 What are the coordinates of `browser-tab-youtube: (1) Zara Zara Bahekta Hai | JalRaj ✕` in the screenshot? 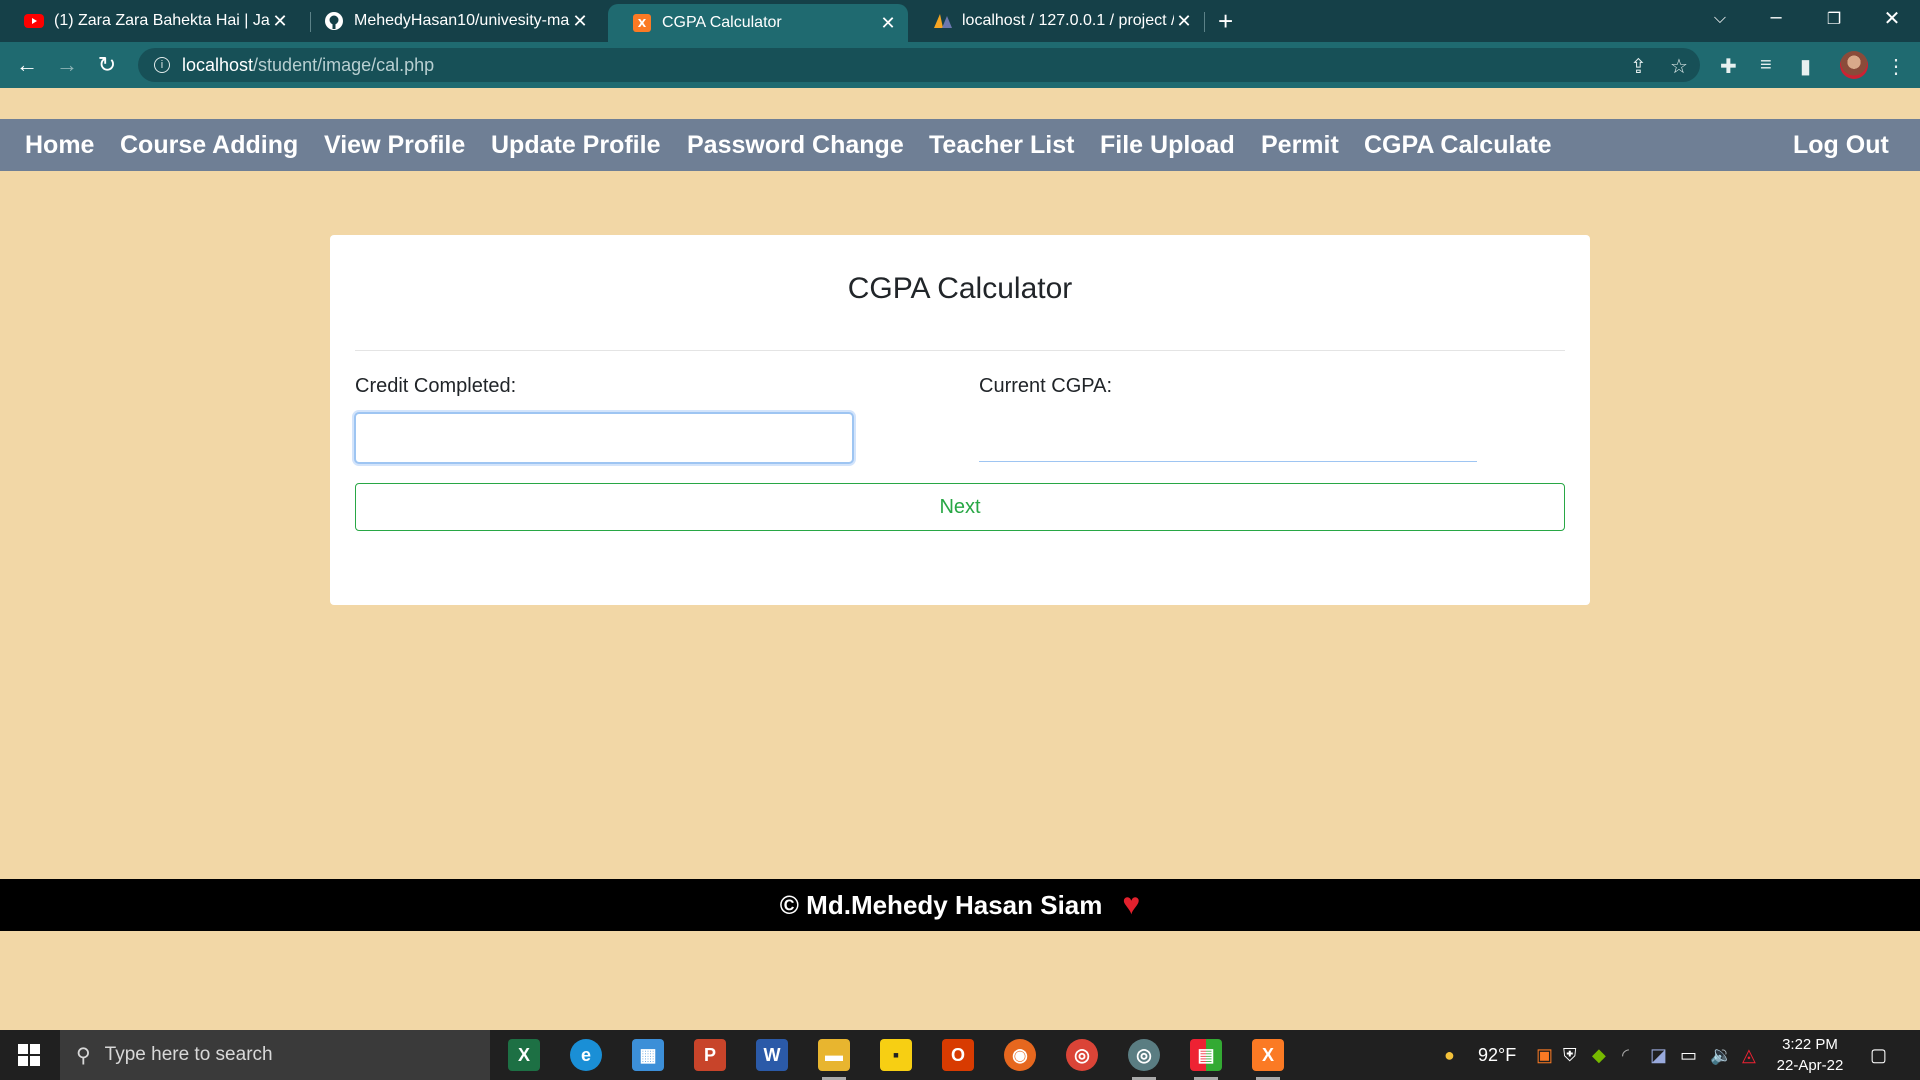 It's located at (150, 21).